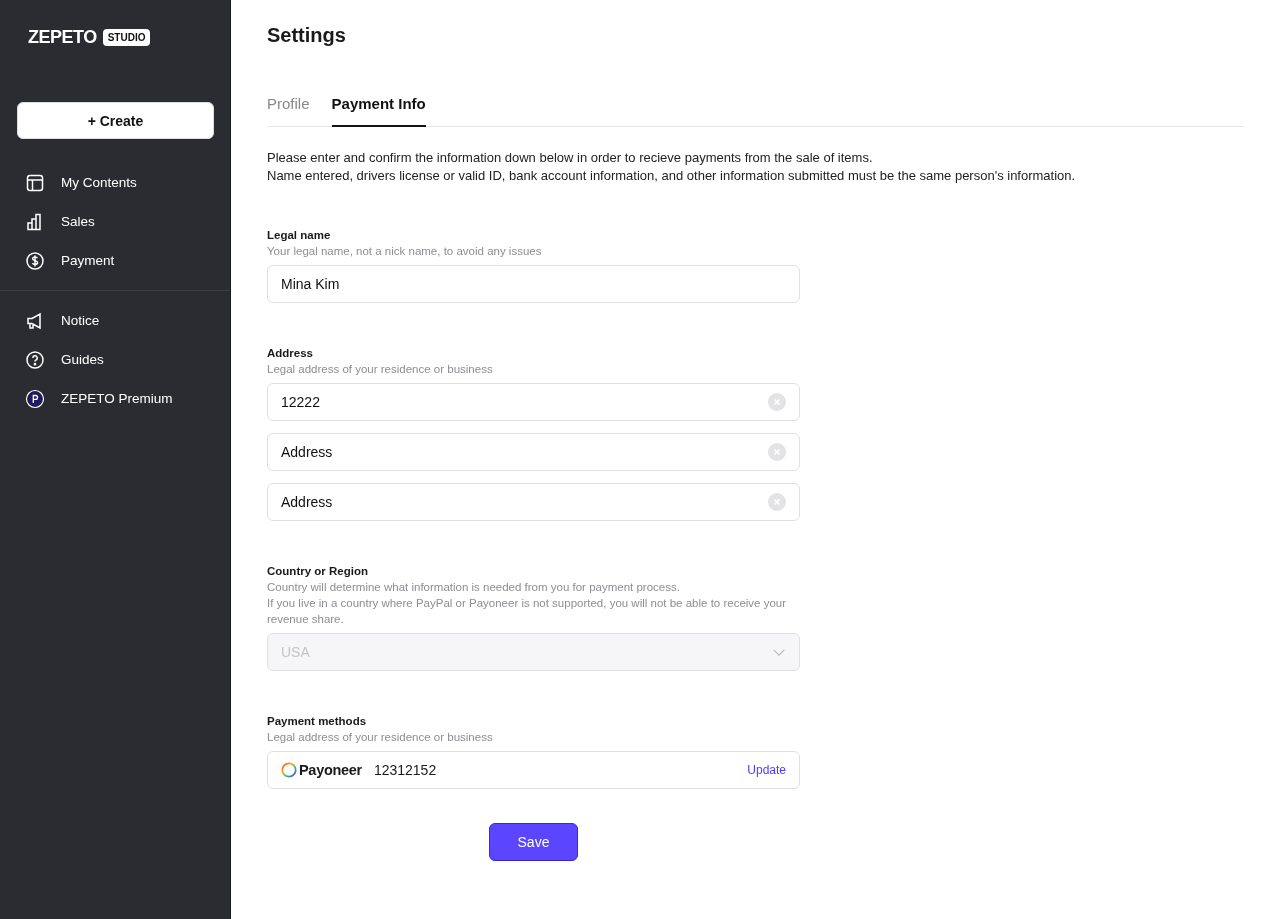 The height and width of the screenshot is (919, 1280). I want to click on help-icon, so click(35, 359).